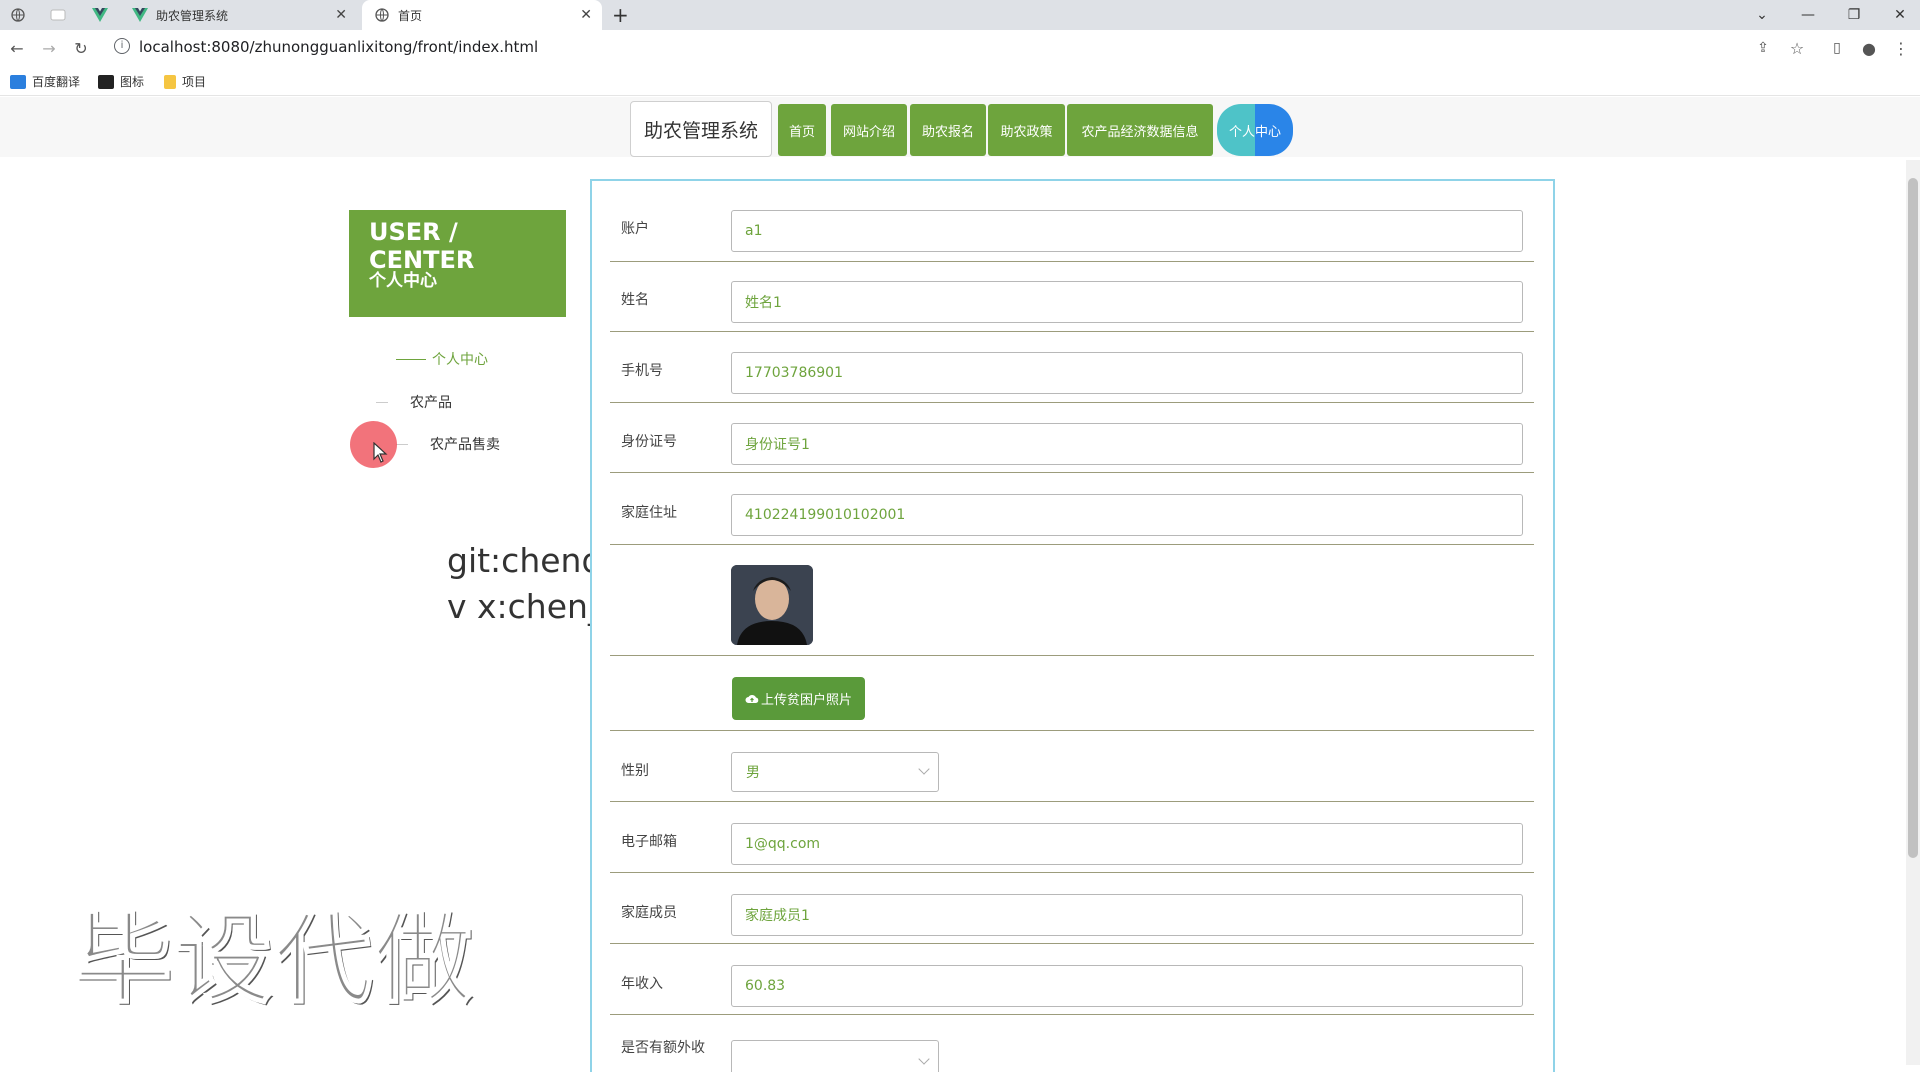  What do you see at coordinates (1808, 15) in the screenshot?
I see `minimize-icon: —` at bounding box center [1808, 15].